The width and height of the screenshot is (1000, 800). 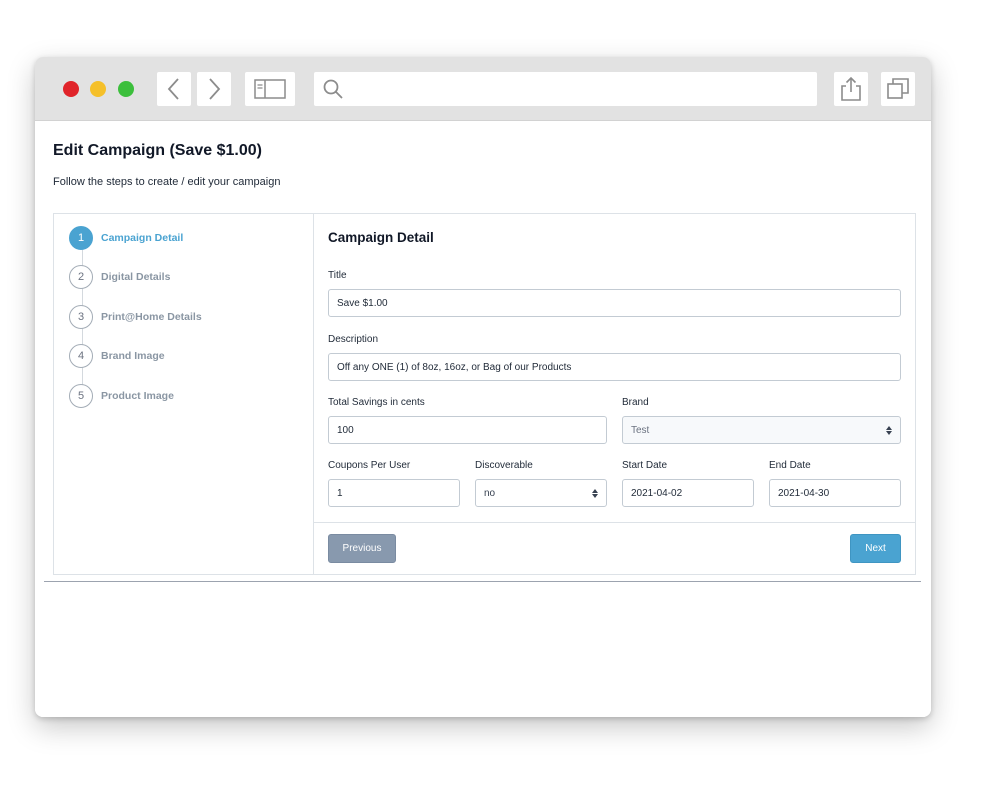 What do you see at coordinates (81, 277) in the screenshot?
I see `step-number-badge: 2` at bounding box center [81, 277].